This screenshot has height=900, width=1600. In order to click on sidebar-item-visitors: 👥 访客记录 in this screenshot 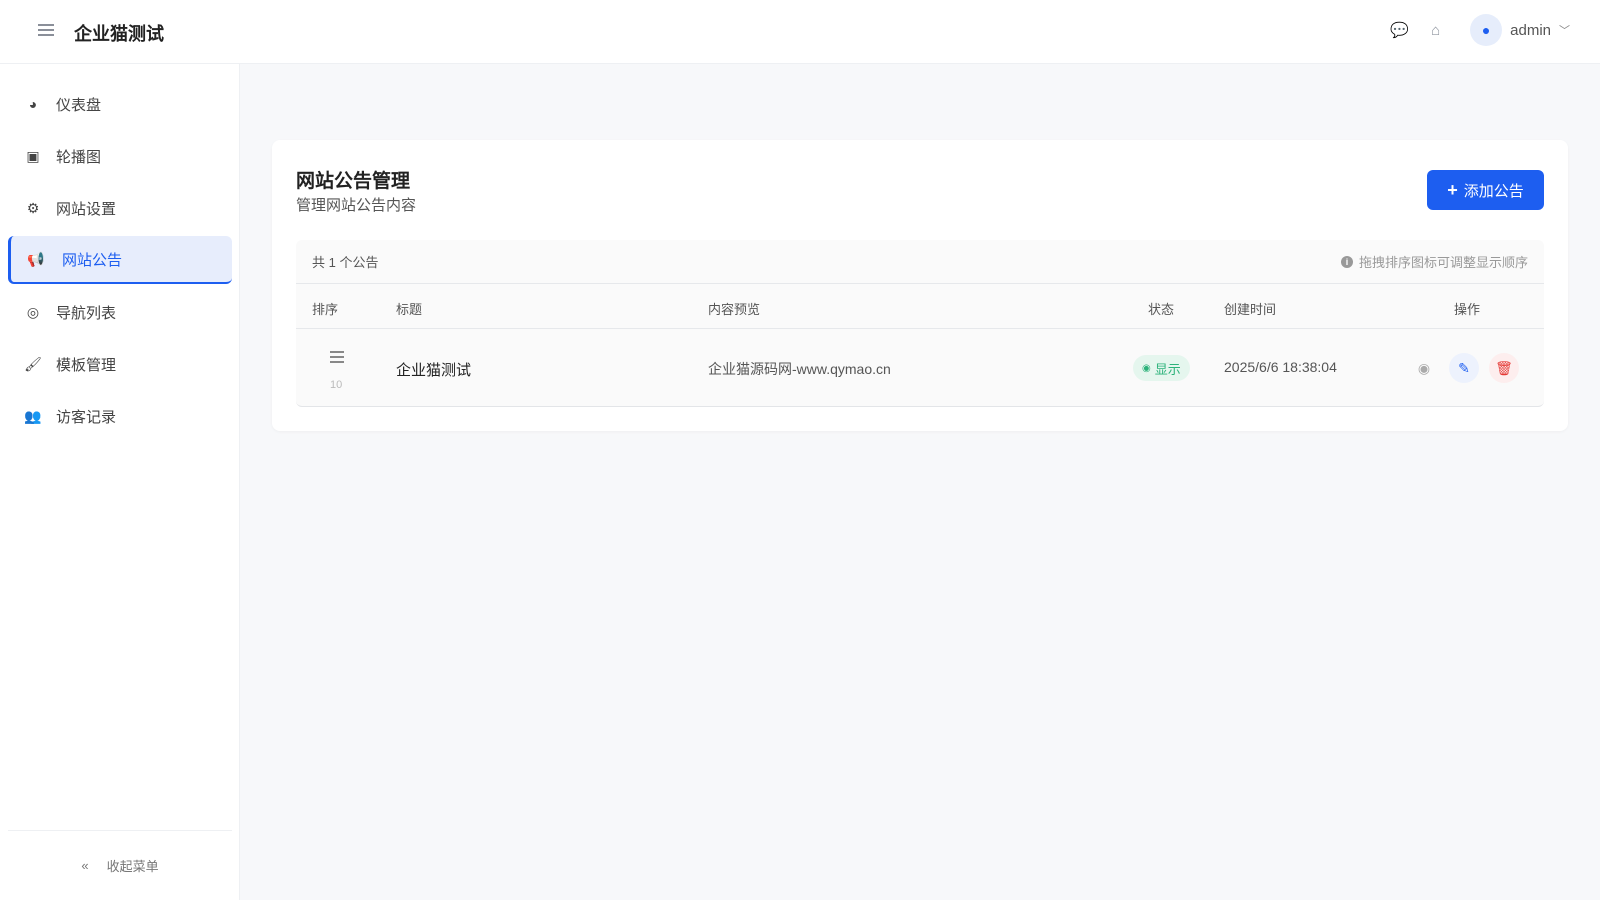, I will do `click(120, 416)`.